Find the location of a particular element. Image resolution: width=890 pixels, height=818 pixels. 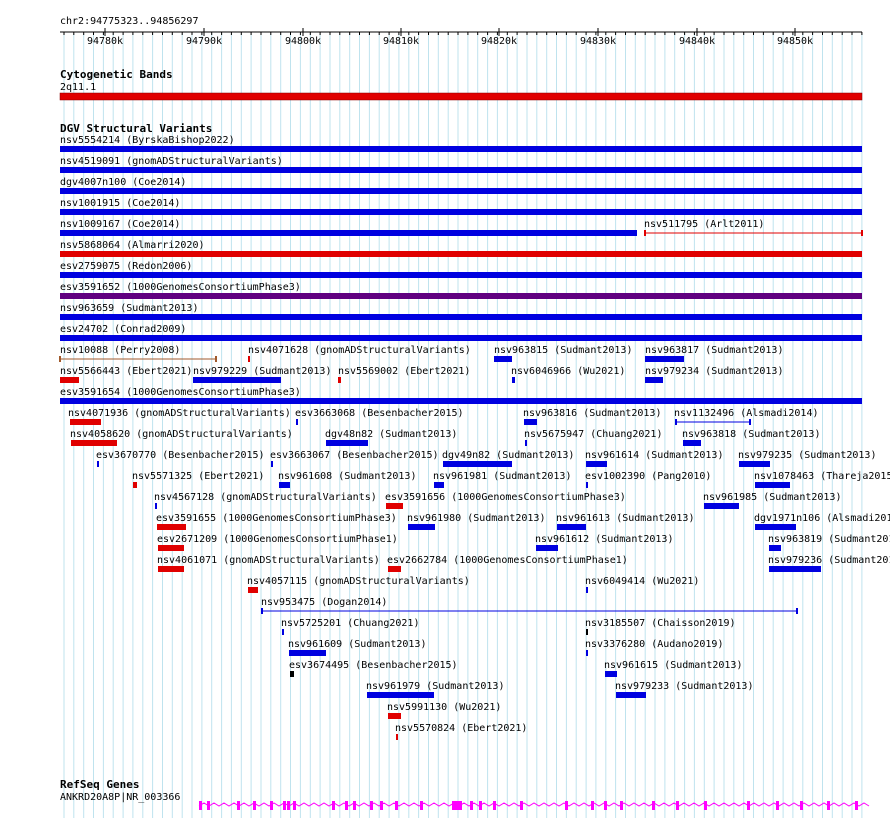

variant-nsv3185507: nsv3185507 (Chaisson2019) is located at coordinates (660, 626).